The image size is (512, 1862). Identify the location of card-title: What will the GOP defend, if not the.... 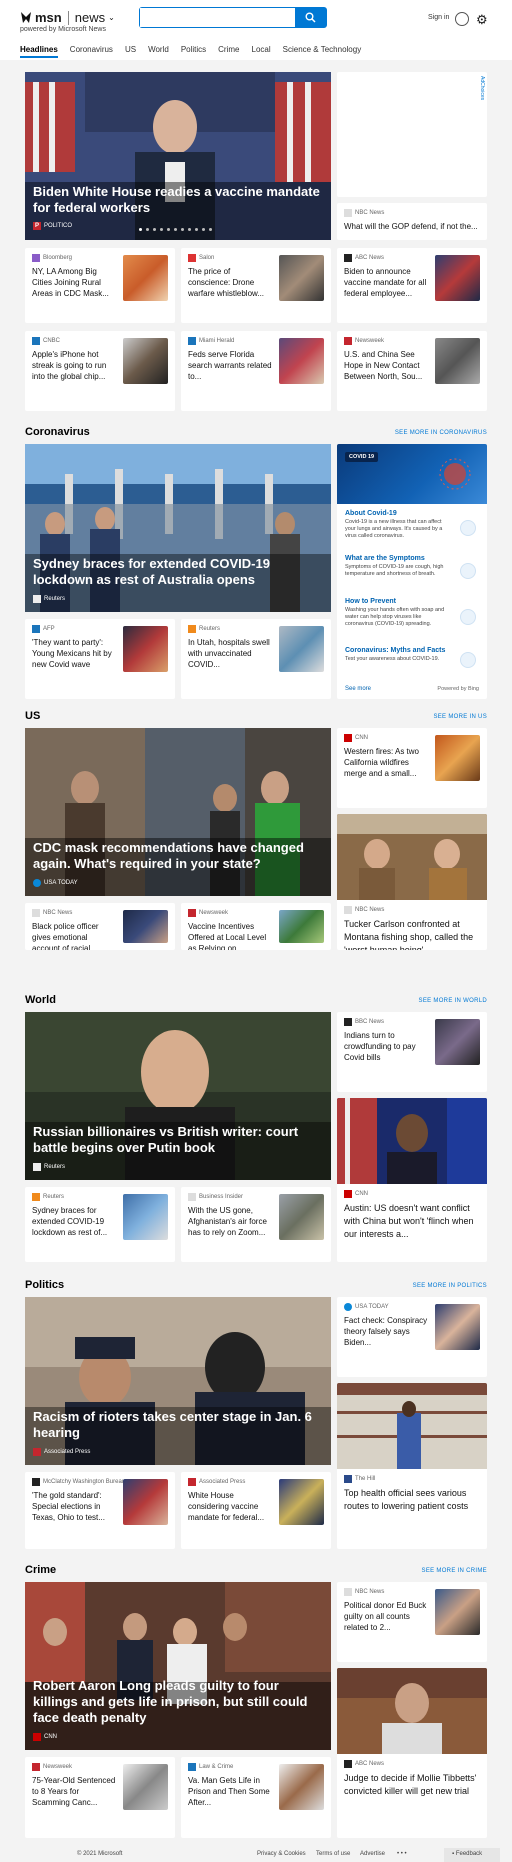
(411, 226).